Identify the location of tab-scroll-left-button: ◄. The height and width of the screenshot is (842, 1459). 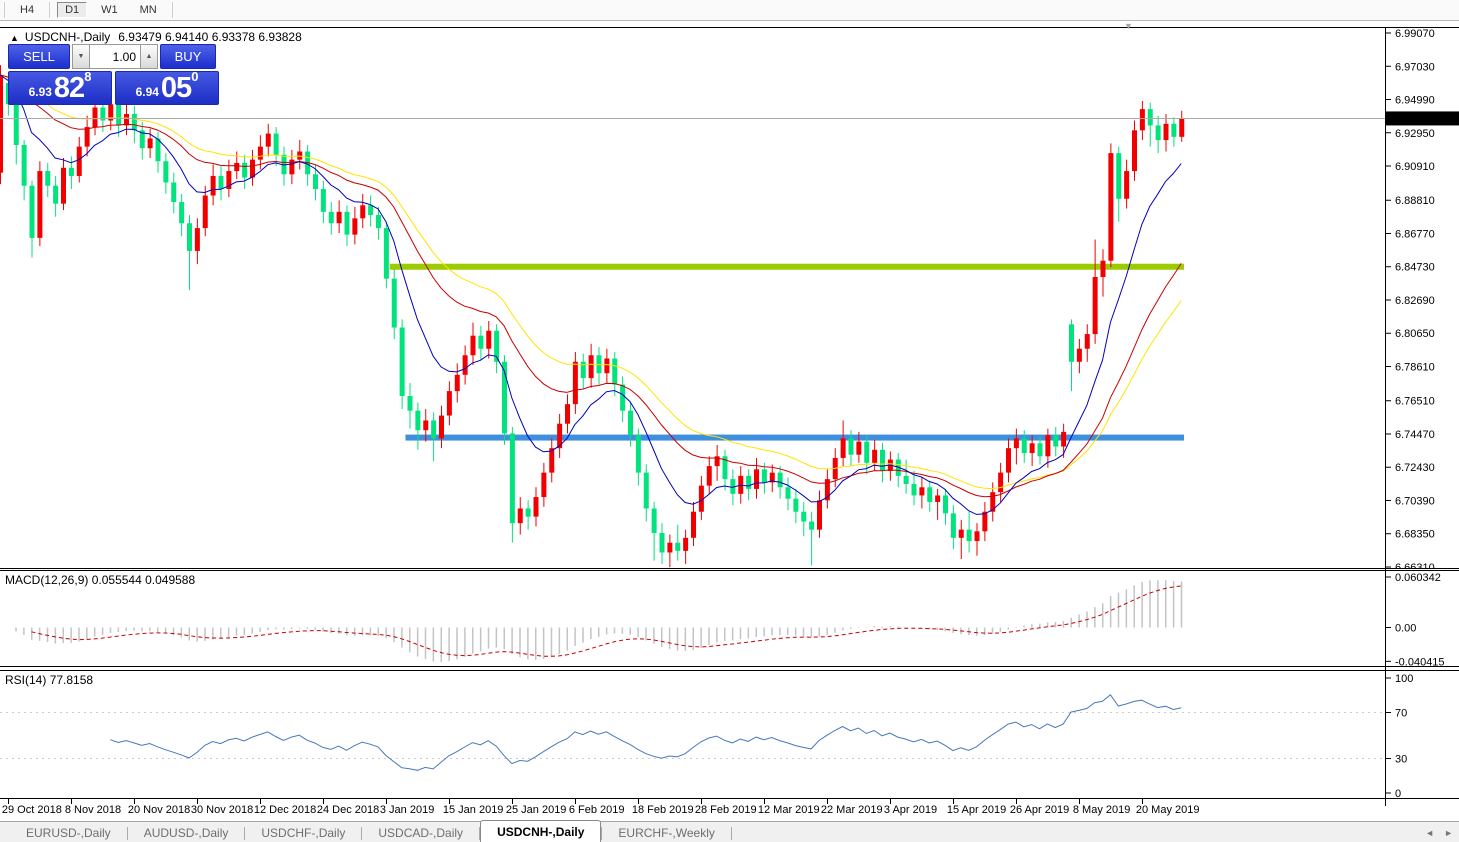
(1429, 833).